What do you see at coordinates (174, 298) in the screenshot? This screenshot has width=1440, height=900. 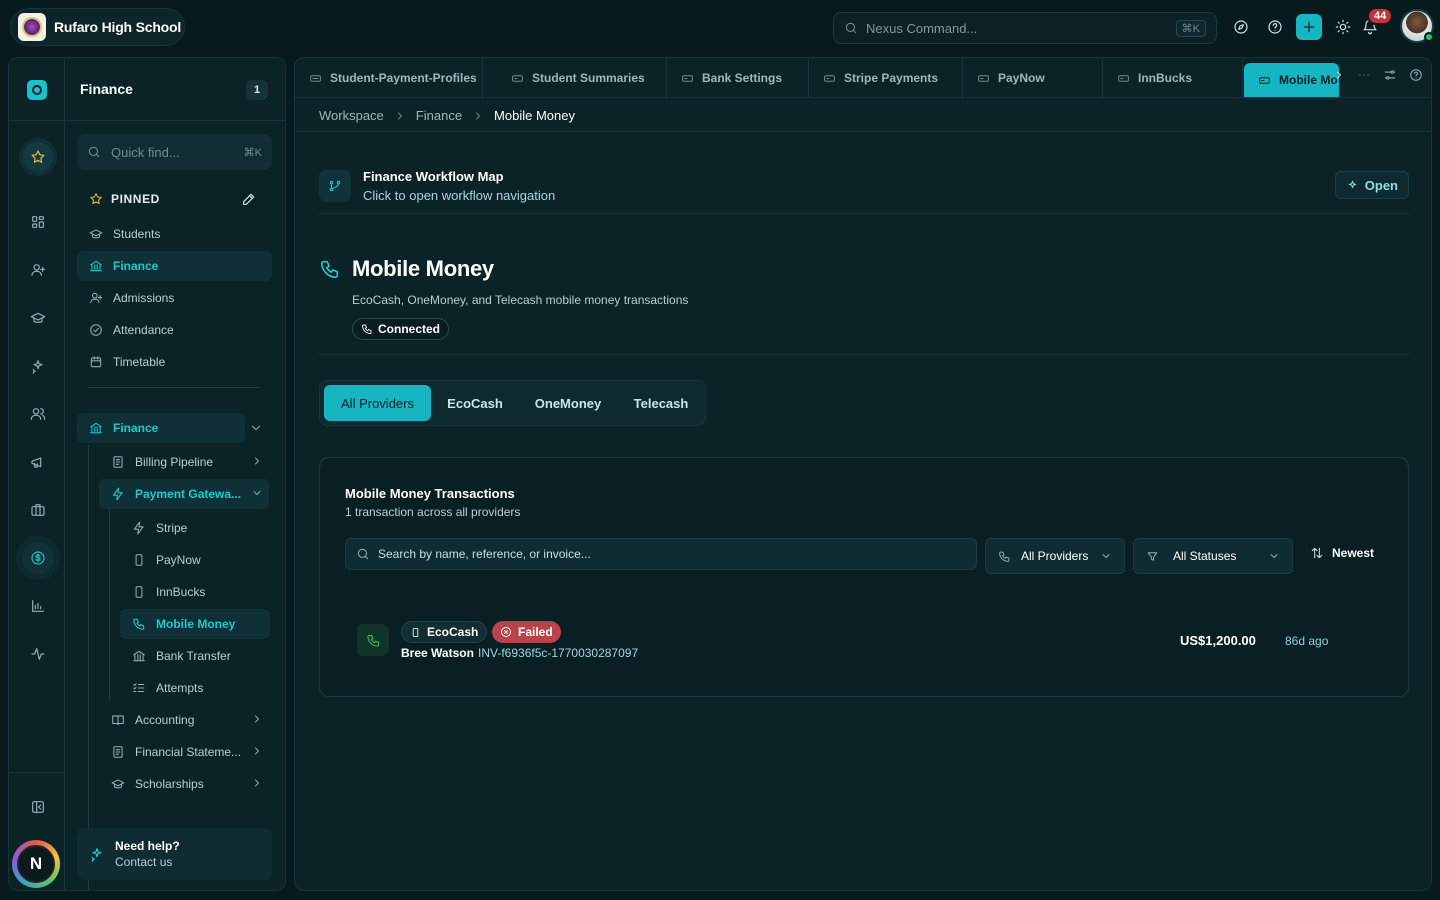 I see `pinned-item-admissions: Admissions` at bounding box center [174, 298].